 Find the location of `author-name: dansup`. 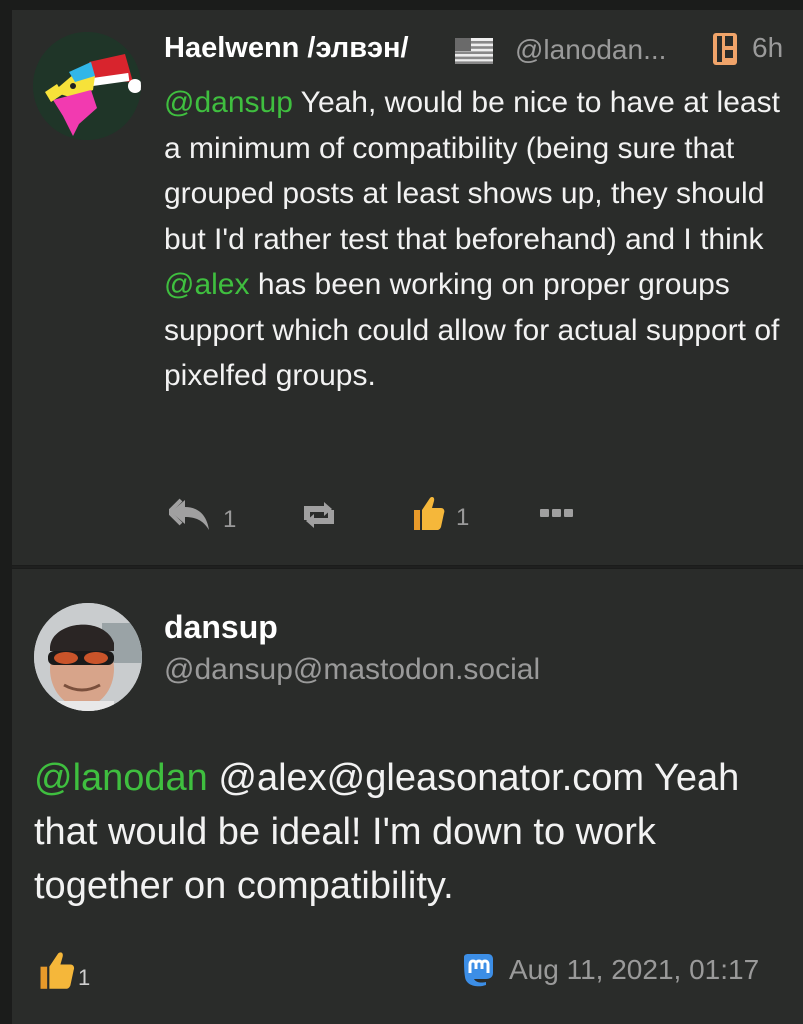

author-name: dansup is located at coordinates (221, 627).